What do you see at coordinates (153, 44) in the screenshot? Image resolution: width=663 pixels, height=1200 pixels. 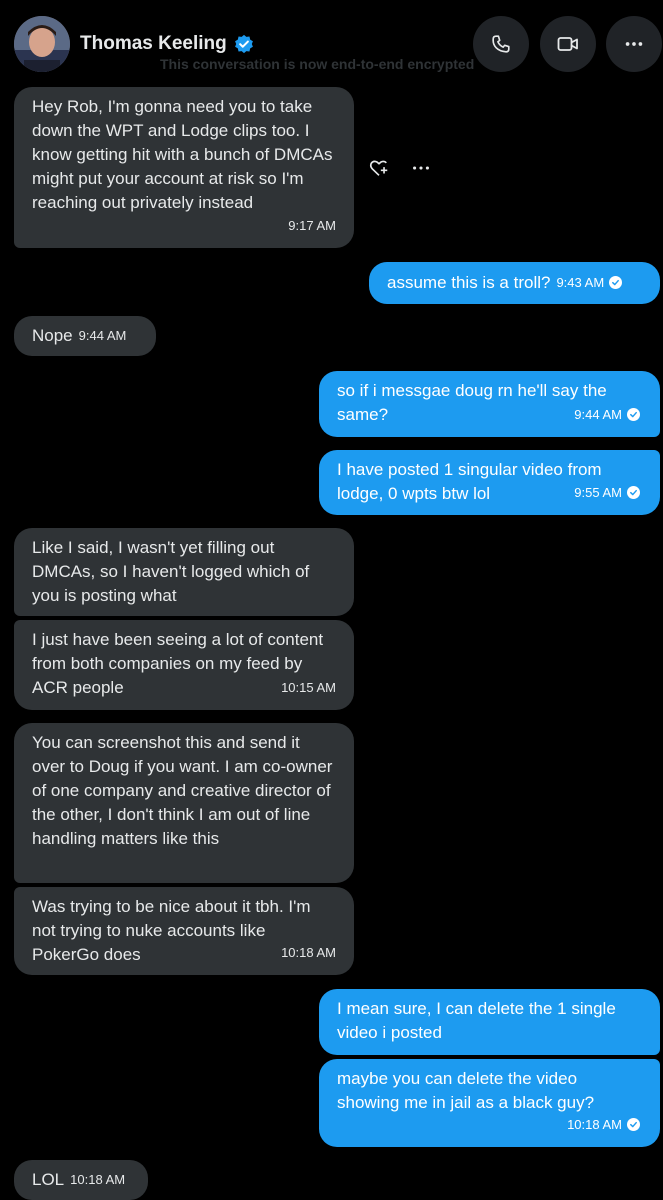 I see `contact-name: Thomas Keeling` at bounding box center [153, 44].